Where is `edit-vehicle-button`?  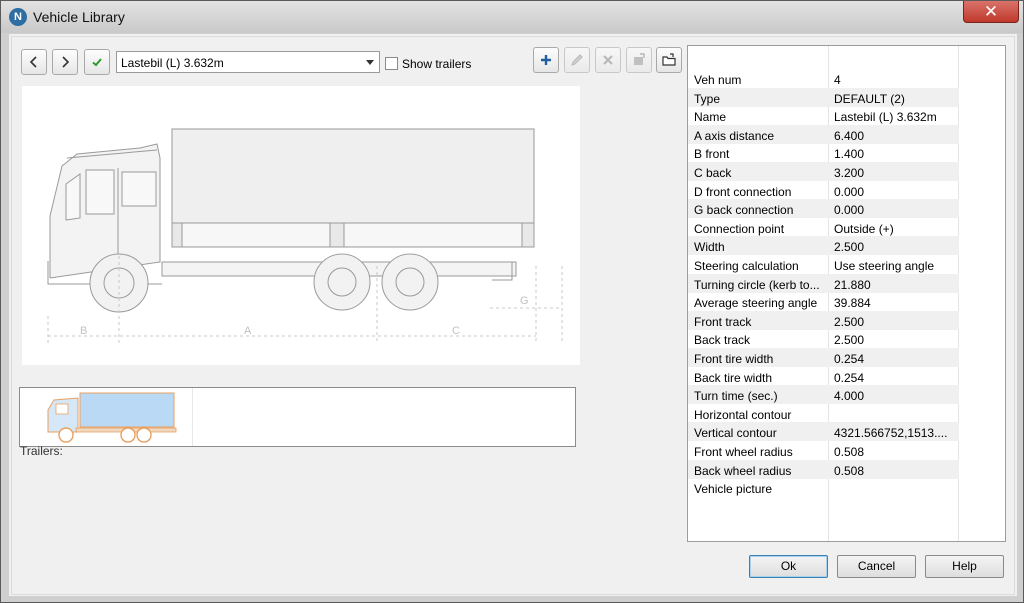
edit-vehicle-button is located at coordinates (577, 60).